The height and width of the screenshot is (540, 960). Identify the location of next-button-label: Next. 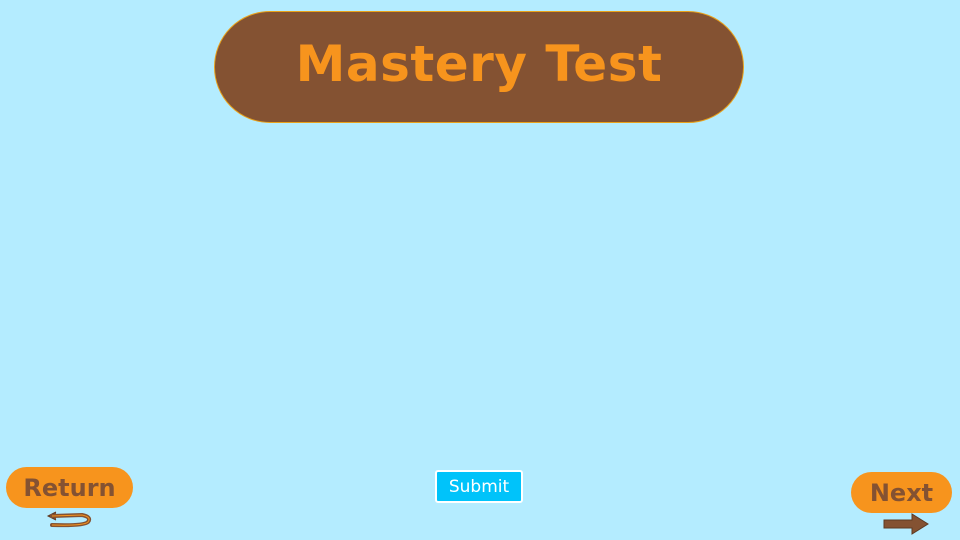
(901, 492).